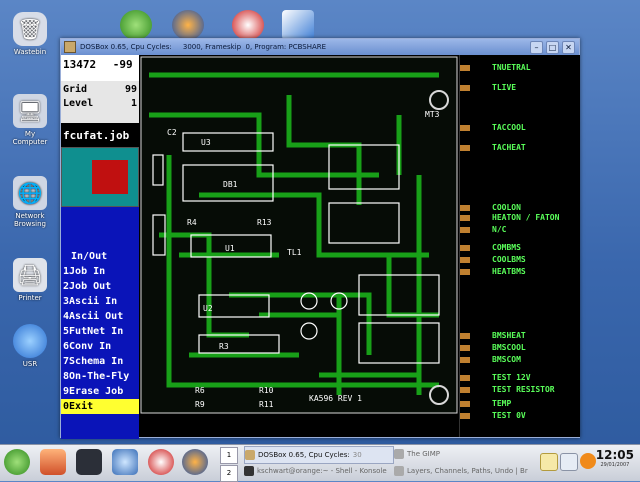  What do you see at coordinates (502, 403) in the screenshot?
I see `signal-label: TEMP` at bounding box center [502, 403].